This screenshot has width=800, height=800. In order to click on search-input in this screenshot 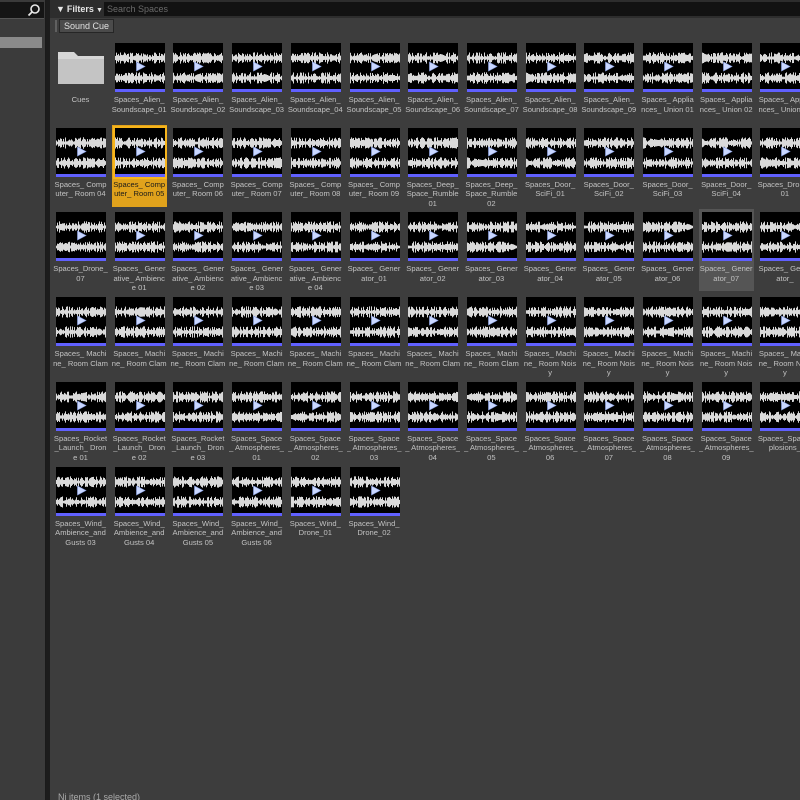, I will do `click(452, 9)`.